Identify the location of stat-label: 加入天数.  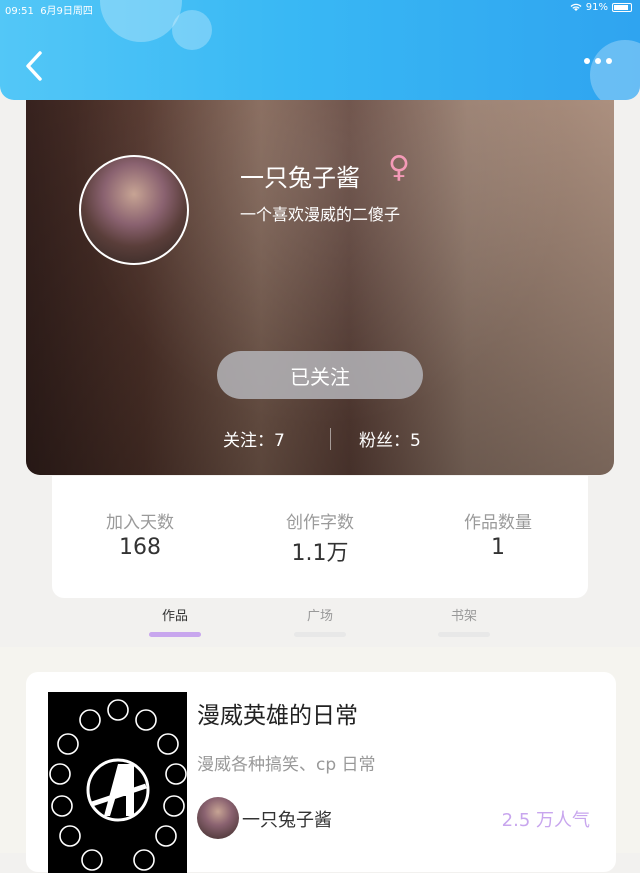
(140, 523).